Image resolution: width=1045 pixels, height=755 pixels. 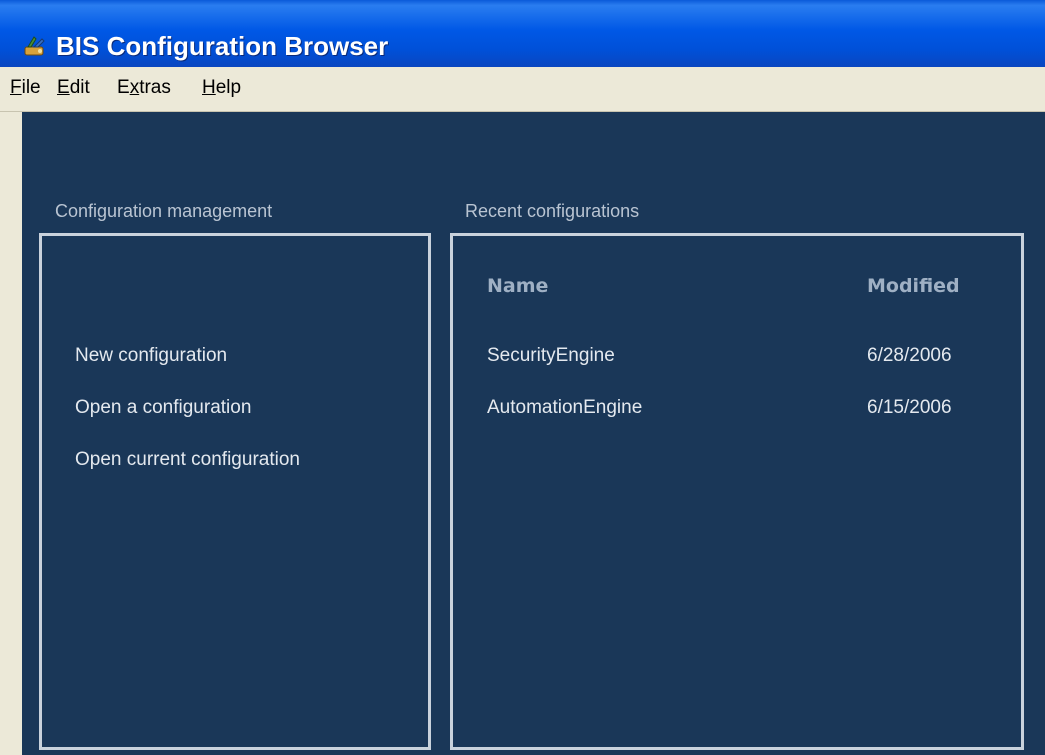 I want to click on menu-extras-label: tras, so click(x=155, y=87).